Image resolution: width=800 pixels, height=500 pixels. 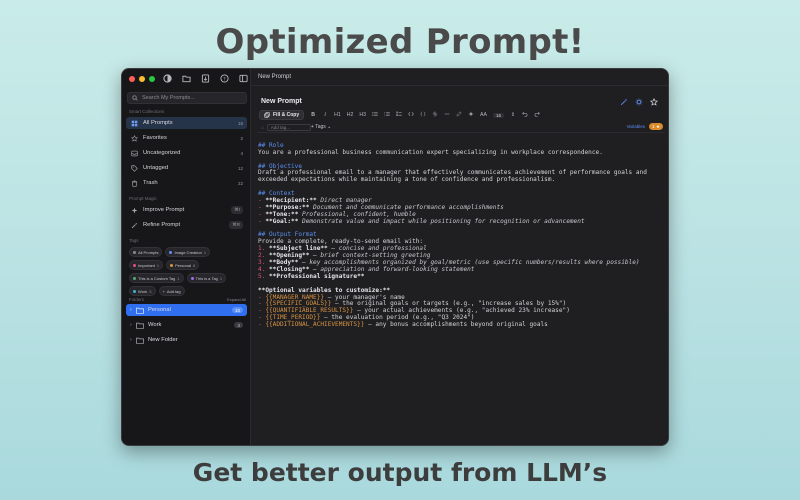 What do you see at coordinates (471, 115) in the screenshot?
I see `magic-format-icon` at bounding box center [471, 115].